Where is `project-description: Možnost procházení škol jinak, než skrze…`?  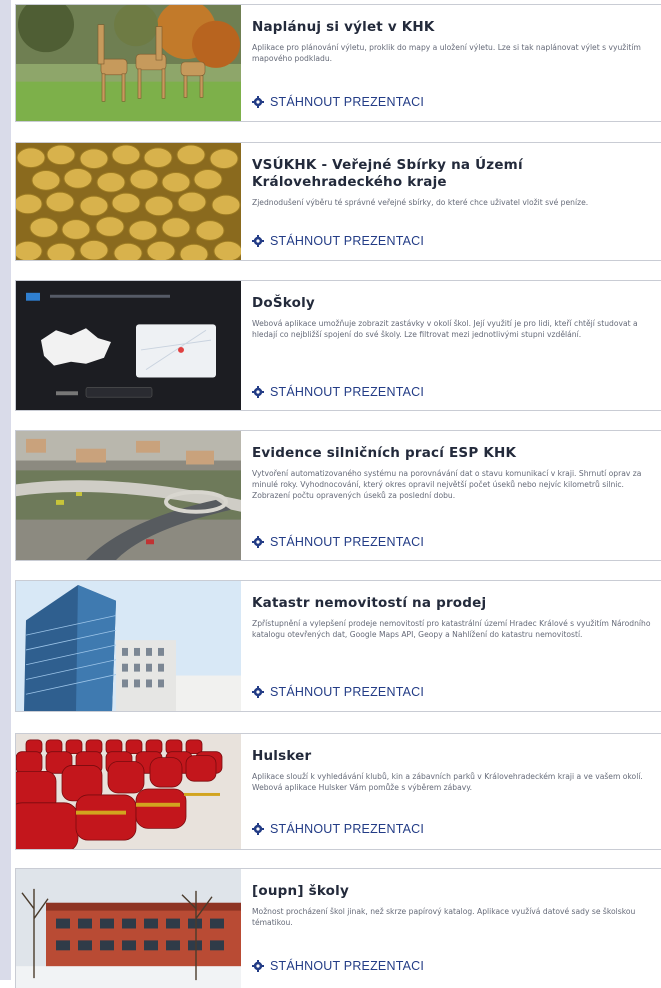 project-description: Možnost procházení škol jinak, než skrze… is located at coordinates (444, 917).